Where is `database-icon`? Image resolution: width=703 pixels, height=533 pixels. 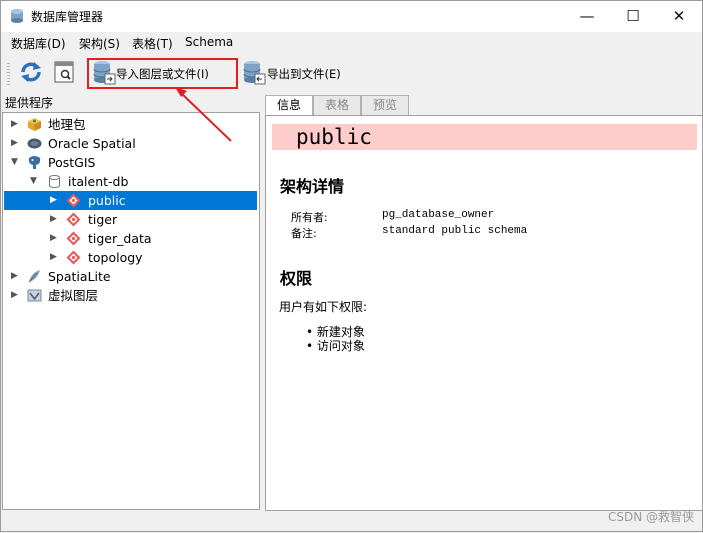 database-icon is located at coordinates (17, 16).